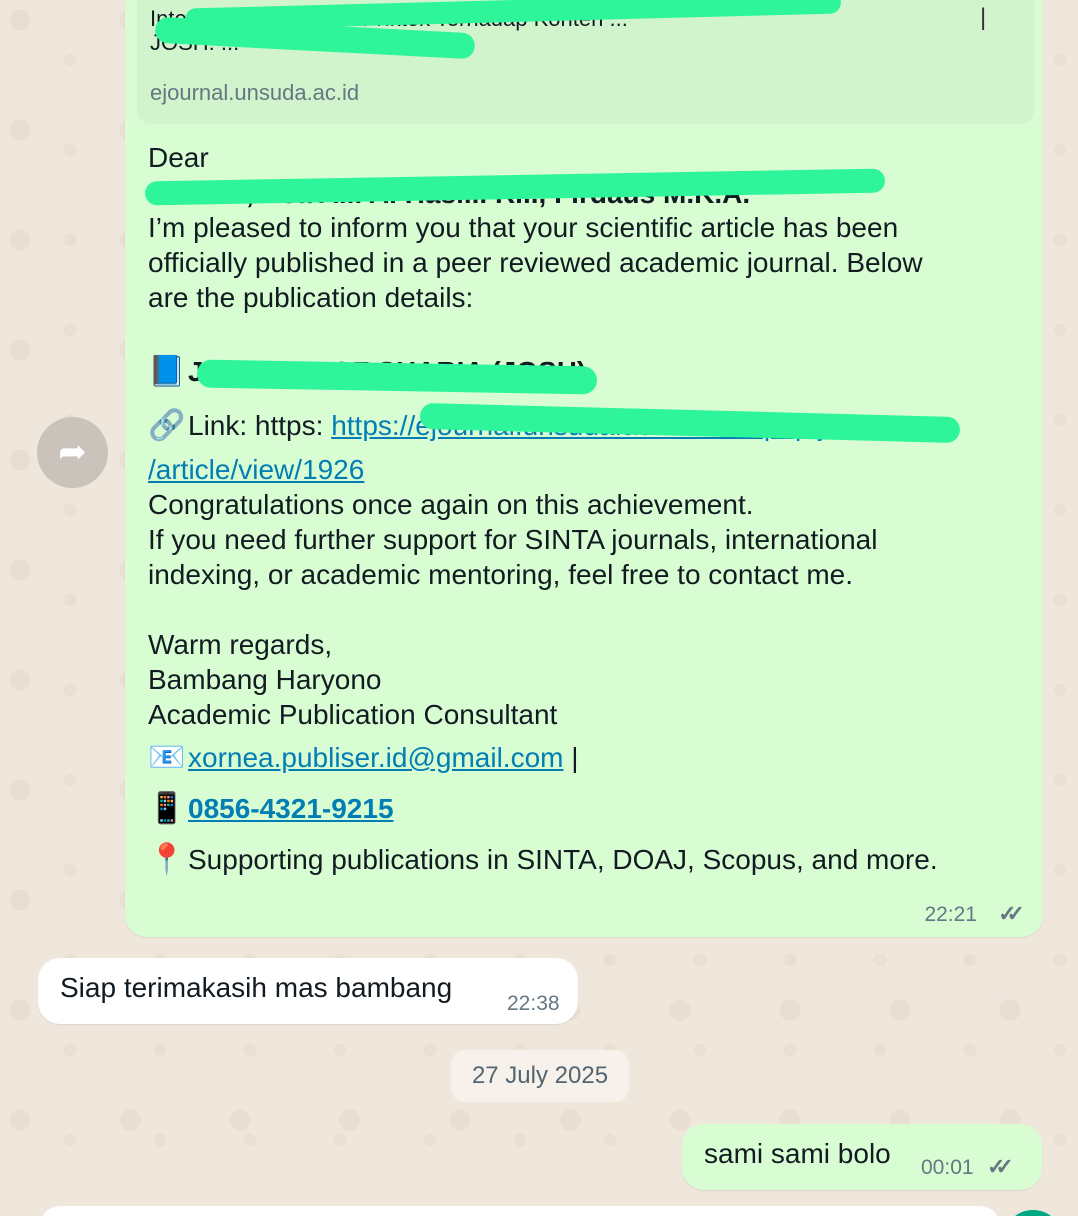  What do you see at coordinates (533, 1003) in the screenshot?
I see `incoming-message-time: 22:38` at bounding box center [533, 1003].